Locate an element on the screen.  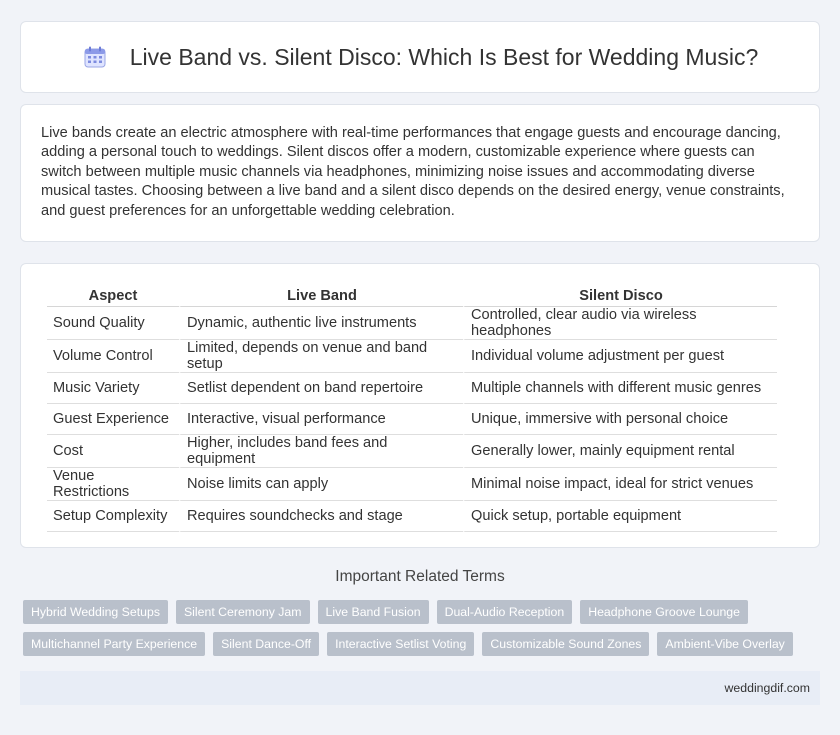
row-live-band: Setlist dependent on band repertoire is located at coordinates (321, 388).